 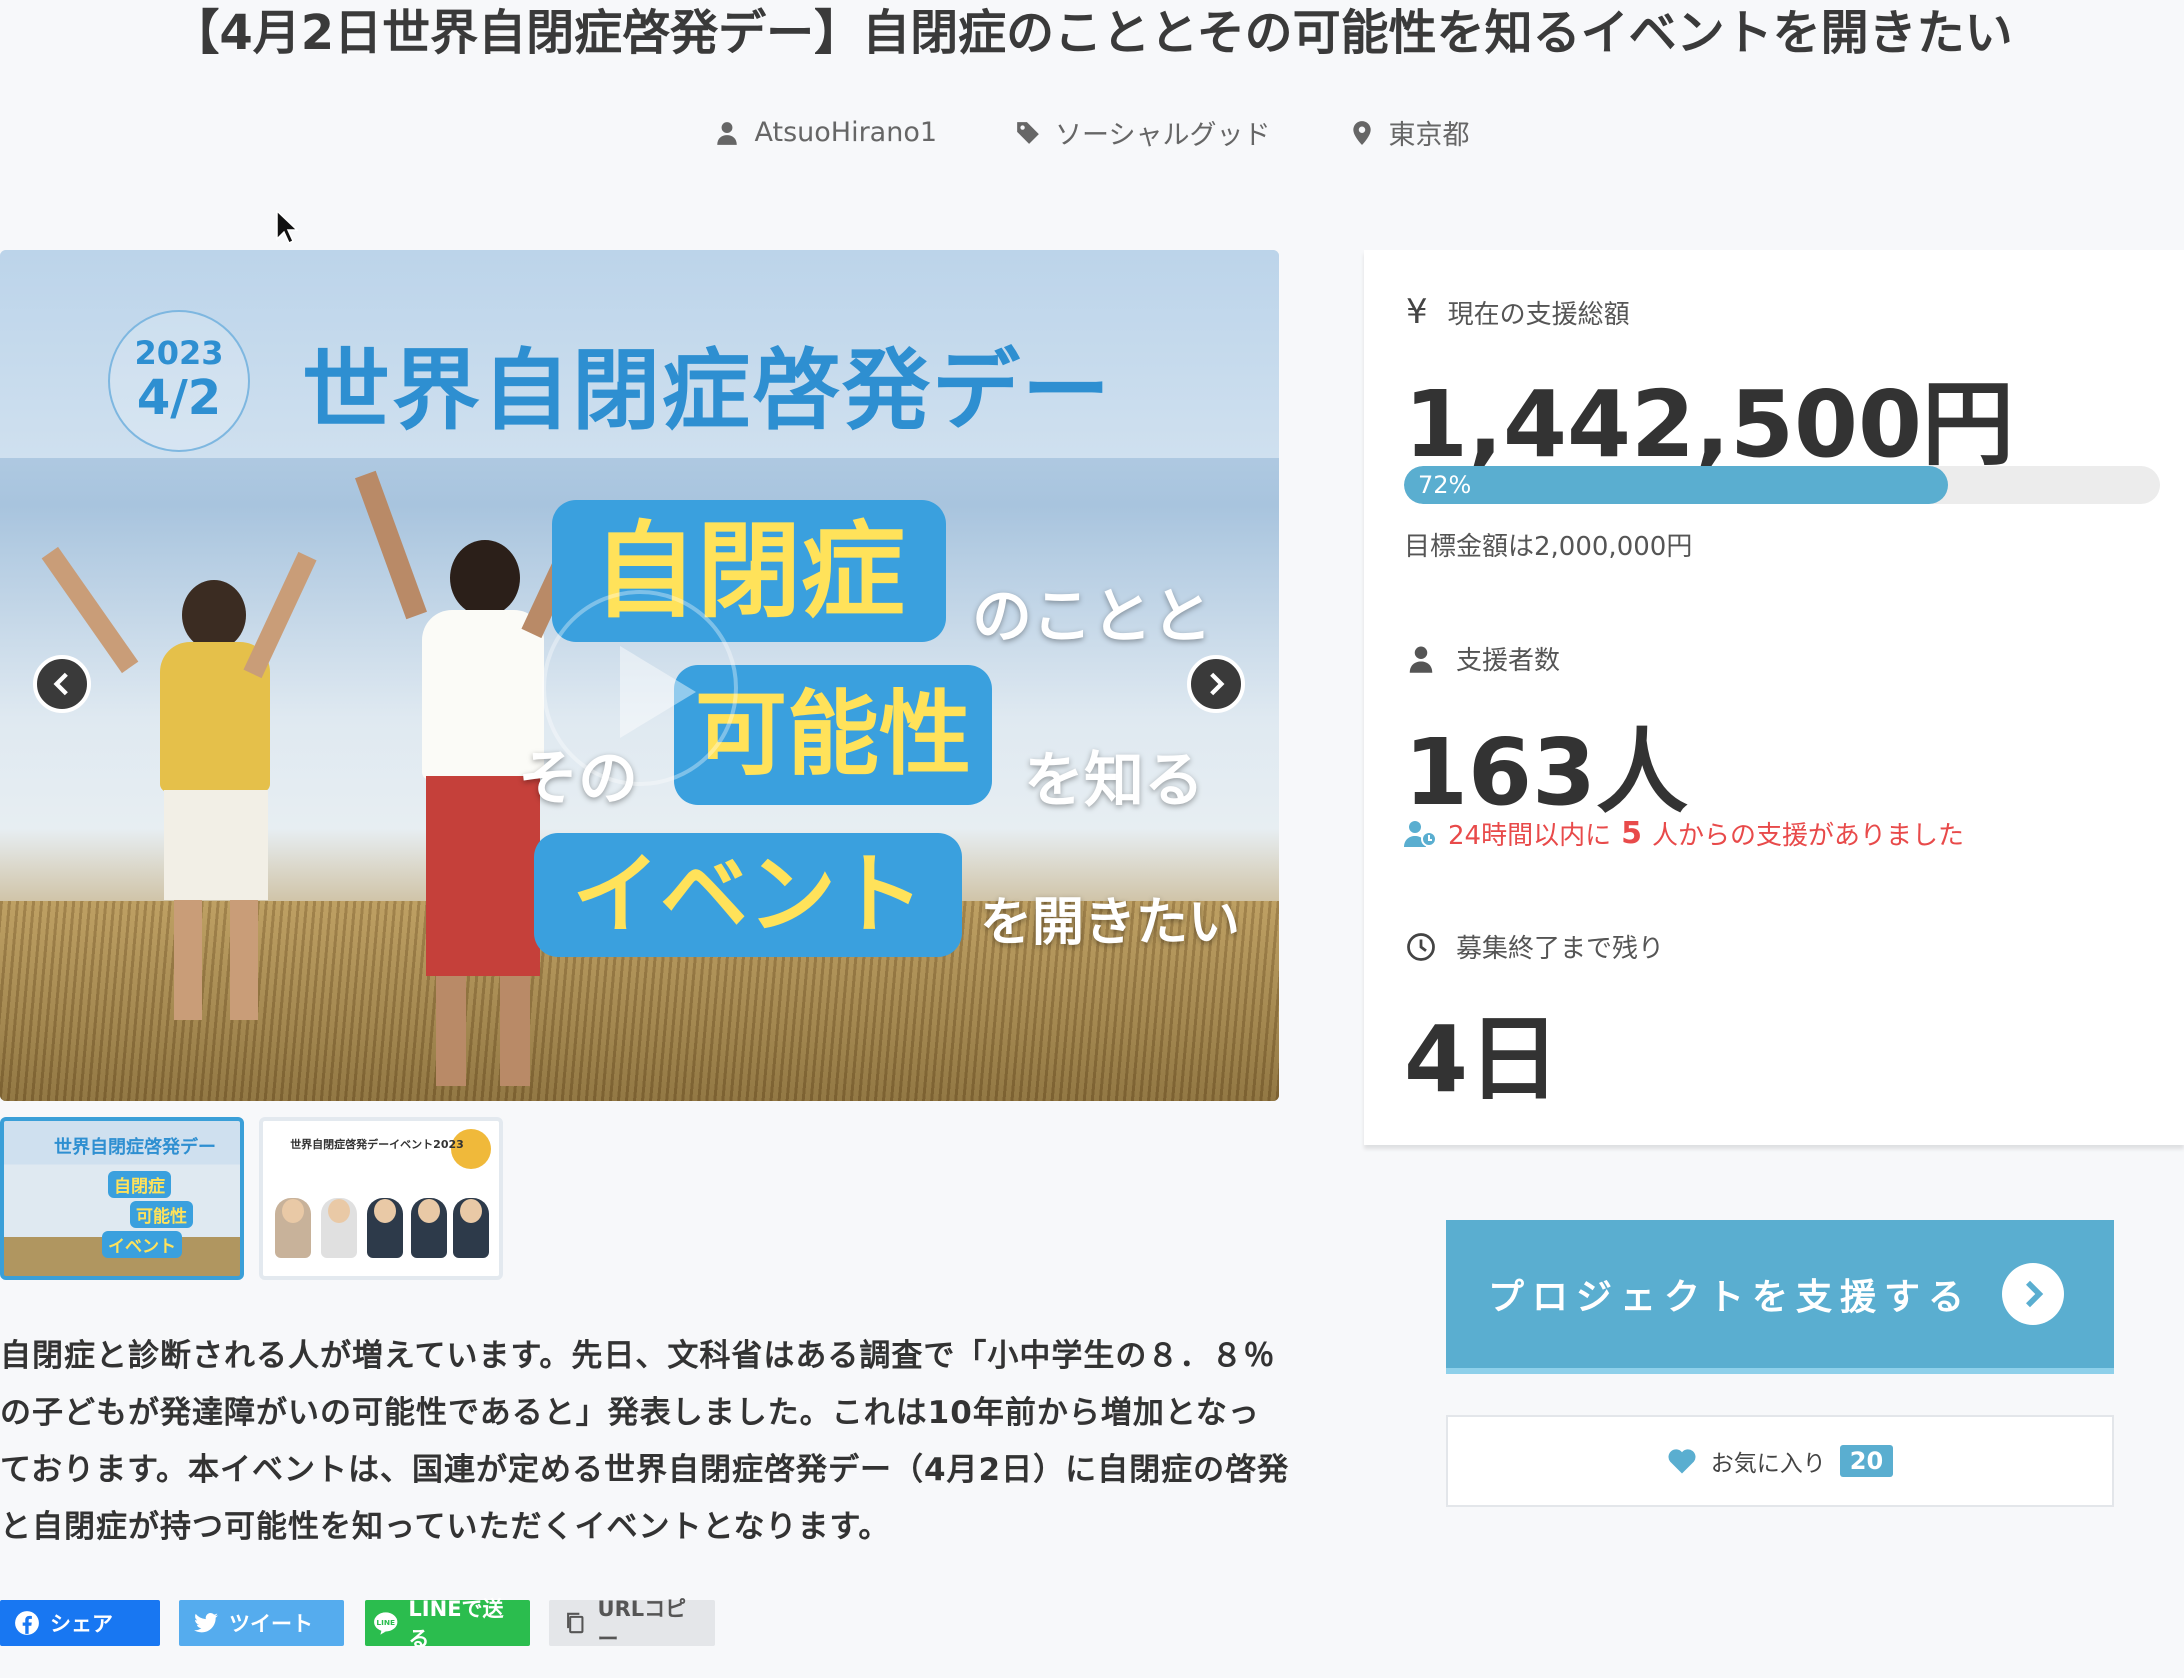 I want to click on heart-icon, so click(x=1682, y=1461).